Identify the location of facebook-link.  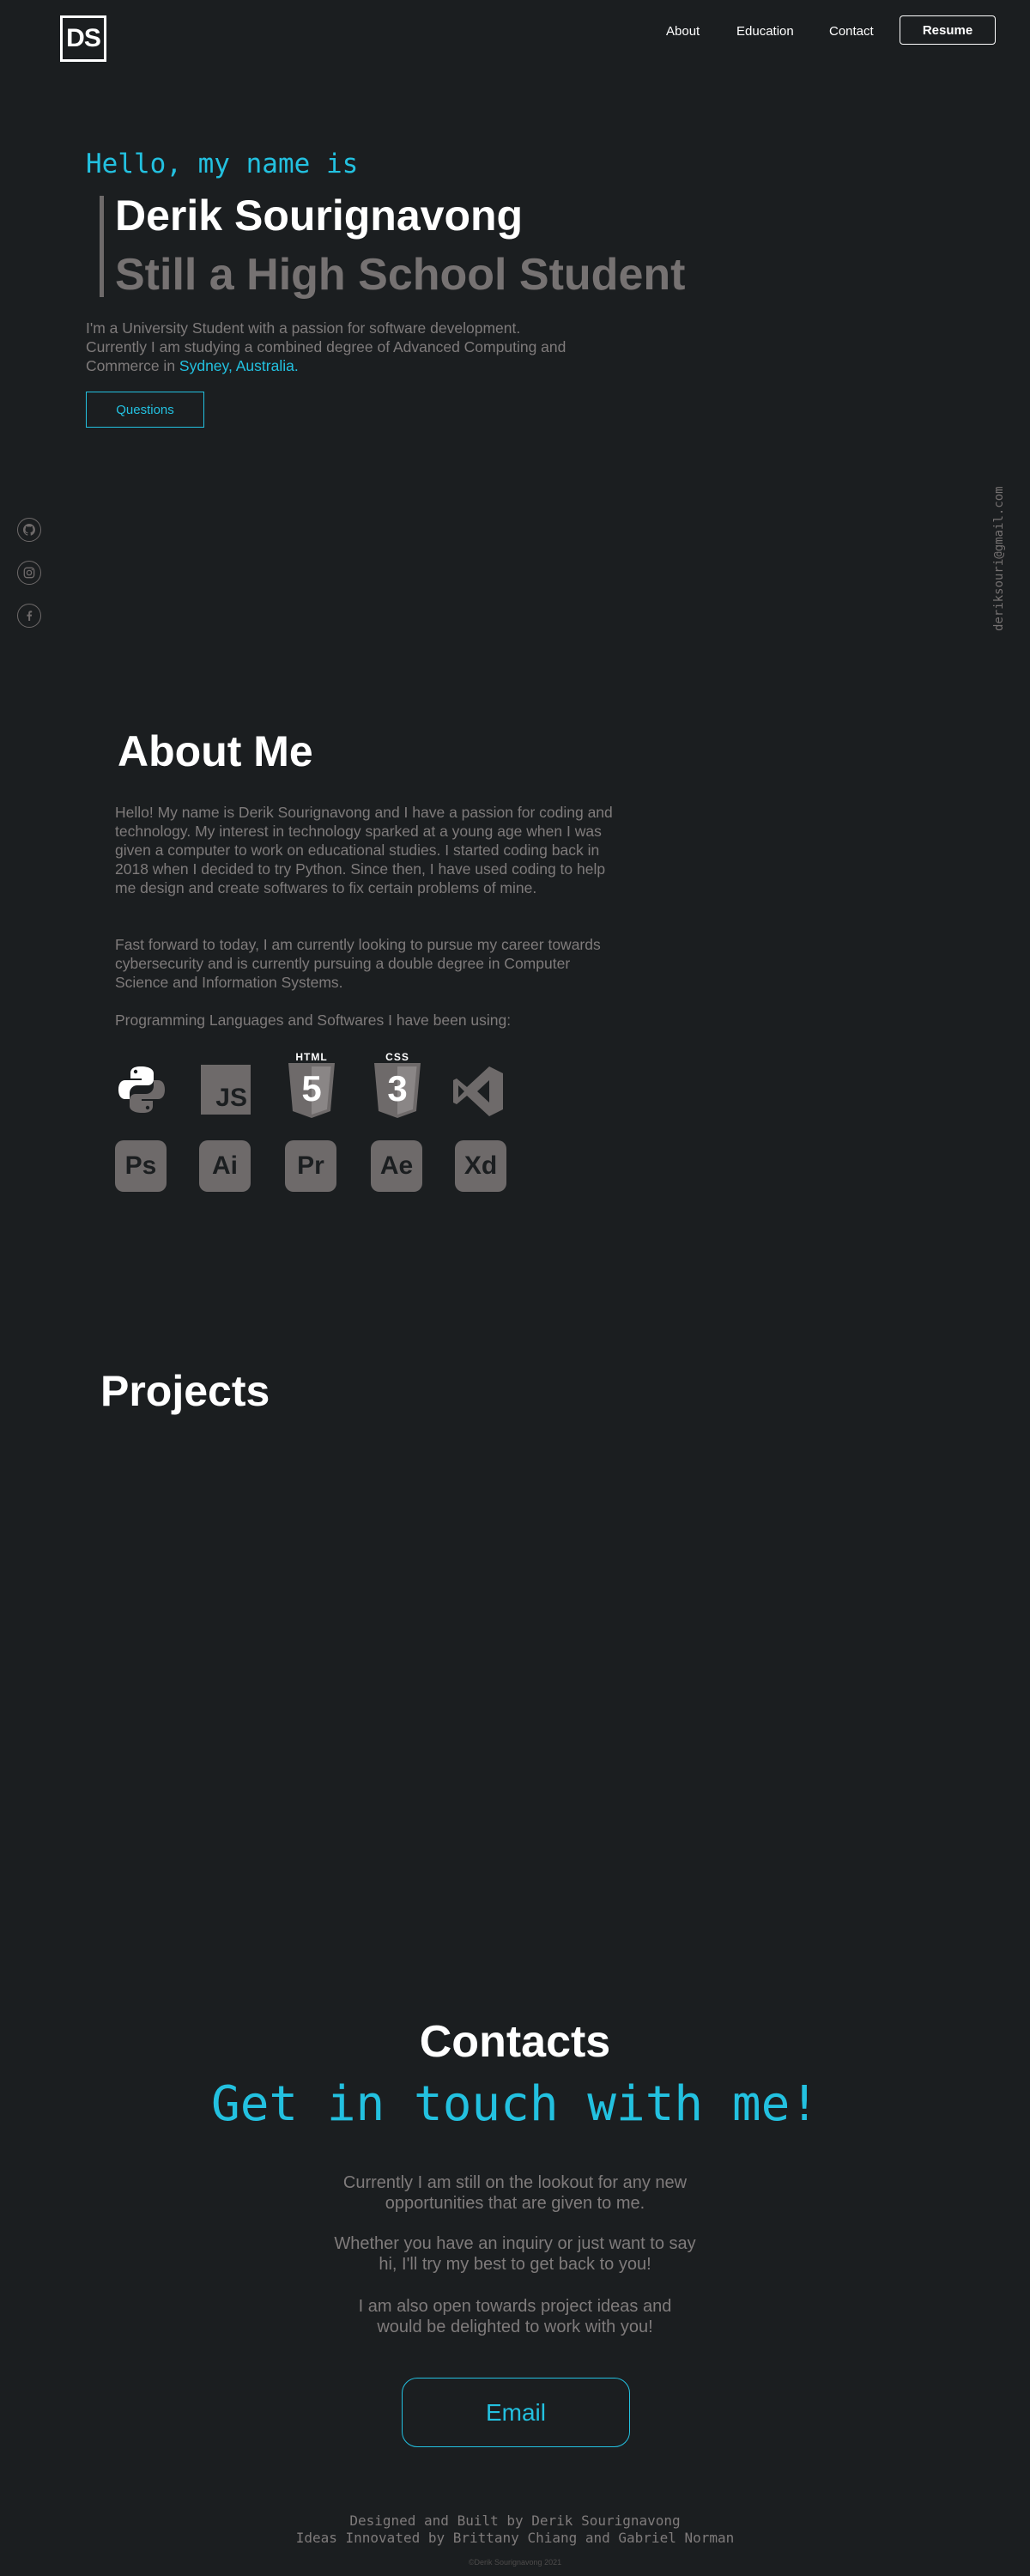
(29, 616).